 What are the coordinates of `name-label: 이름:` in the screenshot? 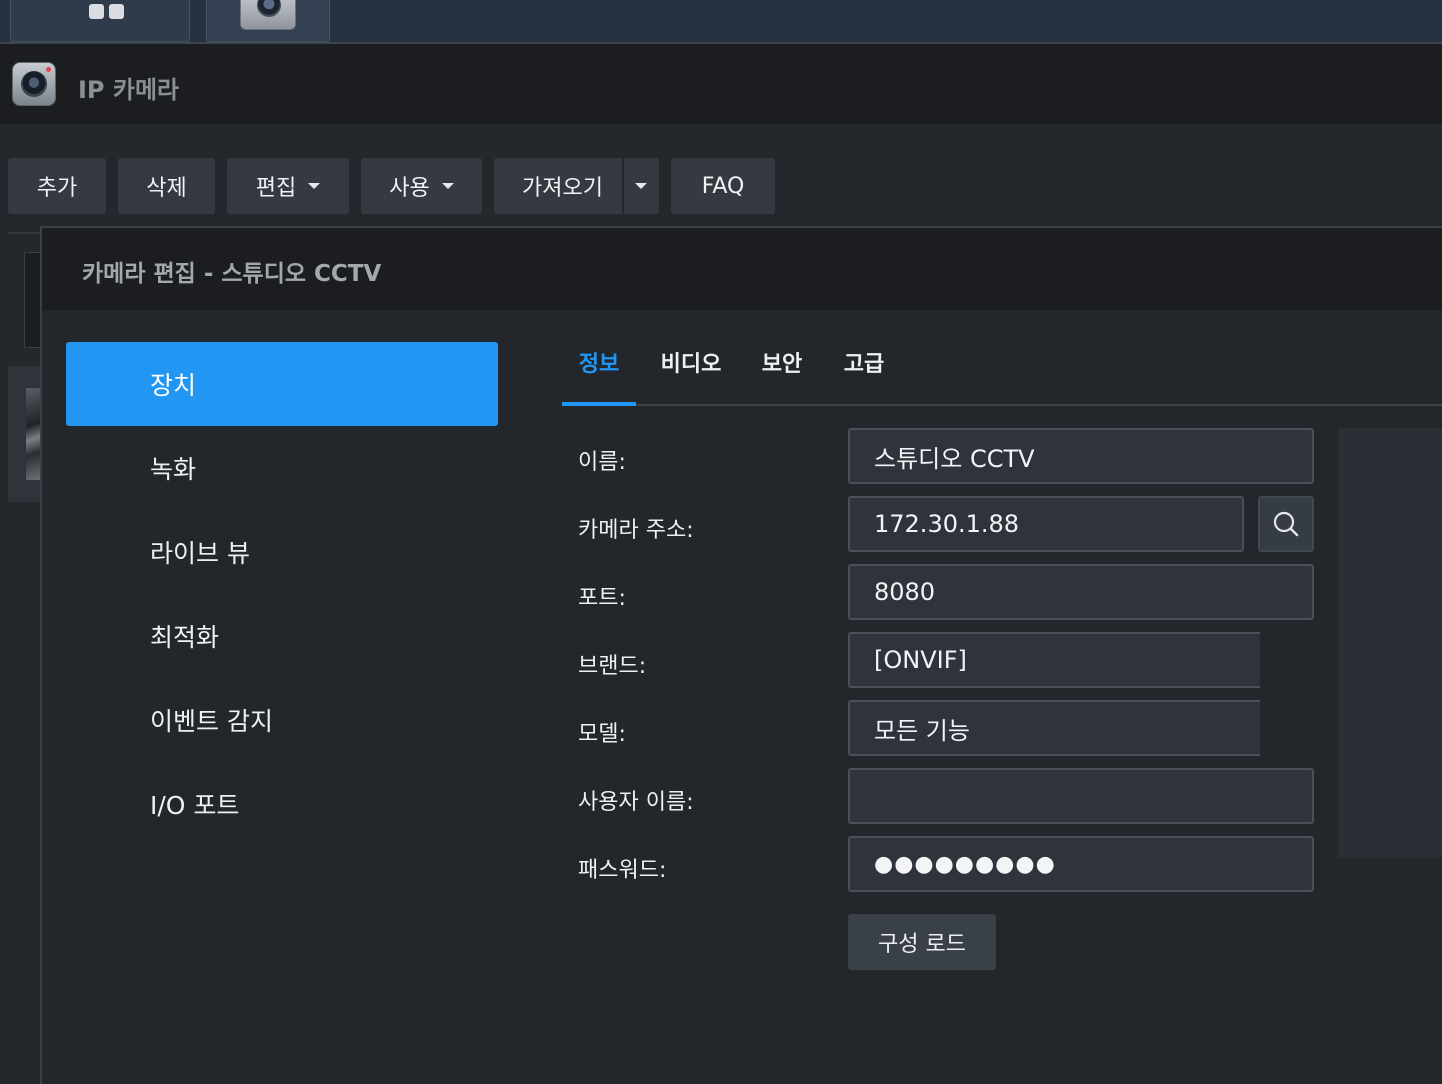 It's located at (602, 462).